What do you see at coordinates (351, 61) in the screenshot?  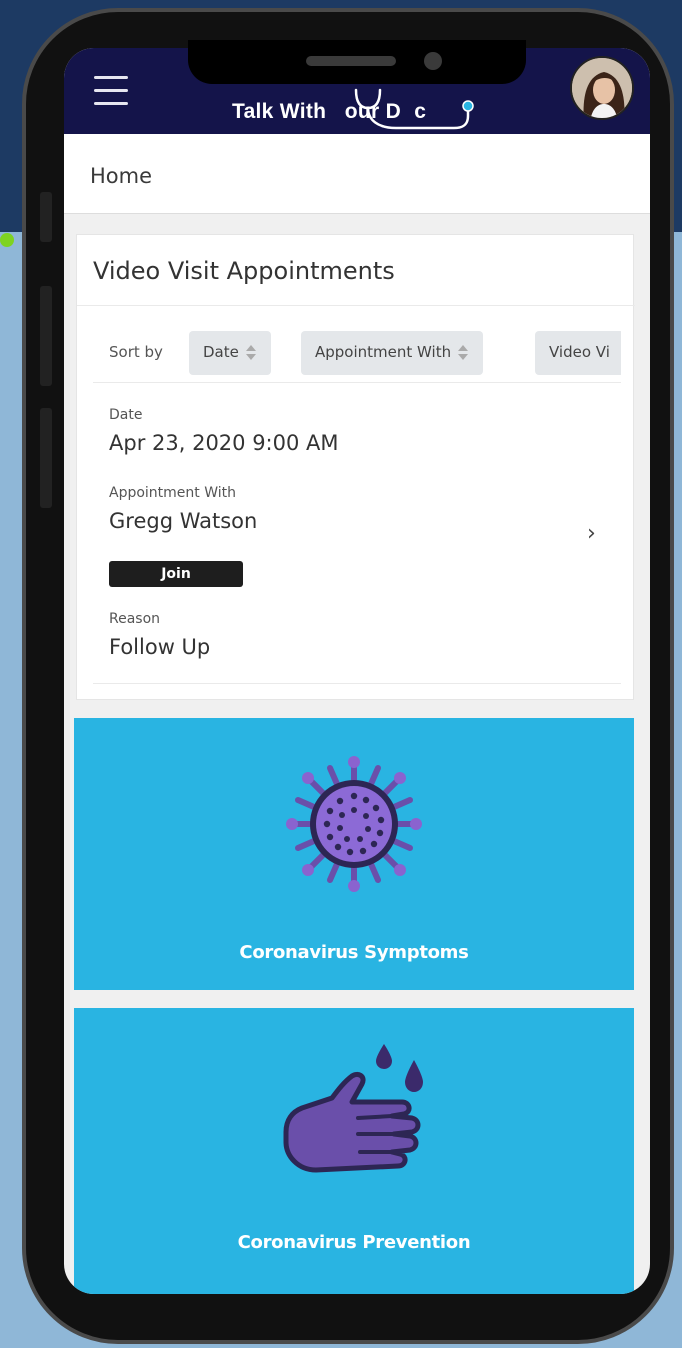 I see `speaker-grille` at bounding box center [351, 61].